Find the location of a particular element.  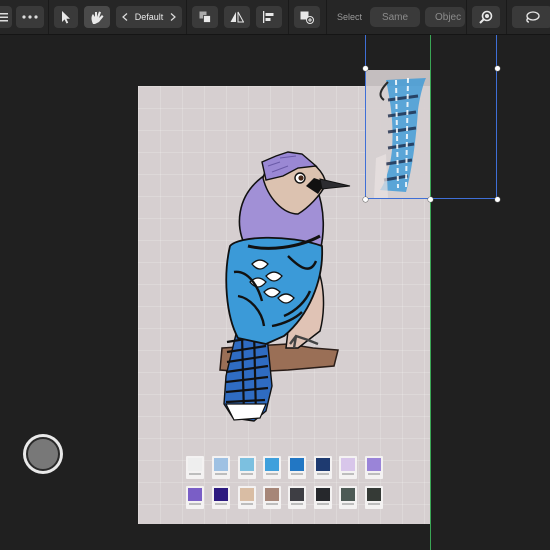

preset-selector: Default is located at coordinates (149, 17).